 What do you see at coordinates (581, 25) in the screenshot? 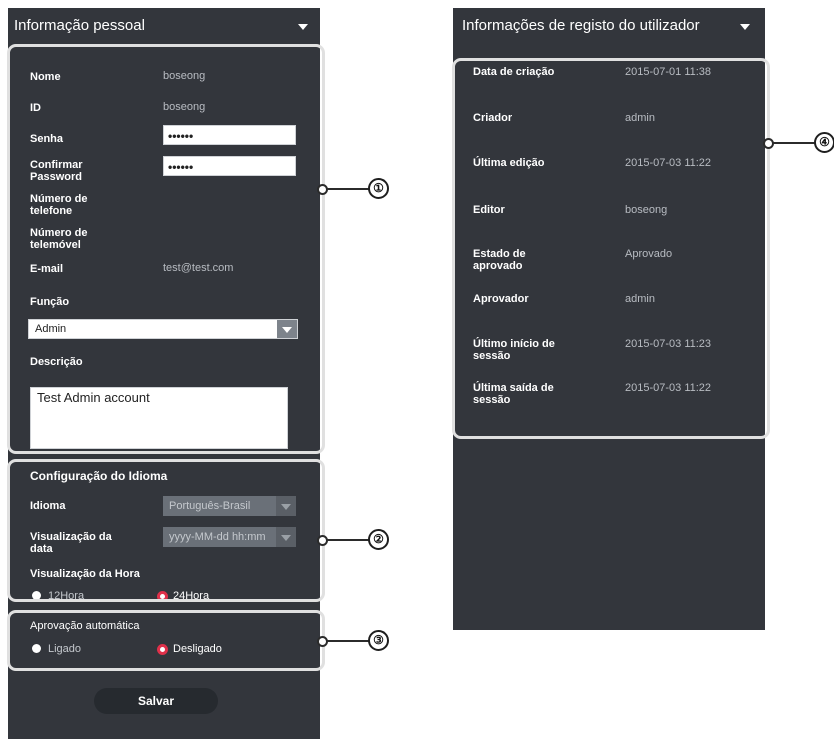
I see `registration-title: Informações de registo do utilizador` at bounding box center [581, 25].